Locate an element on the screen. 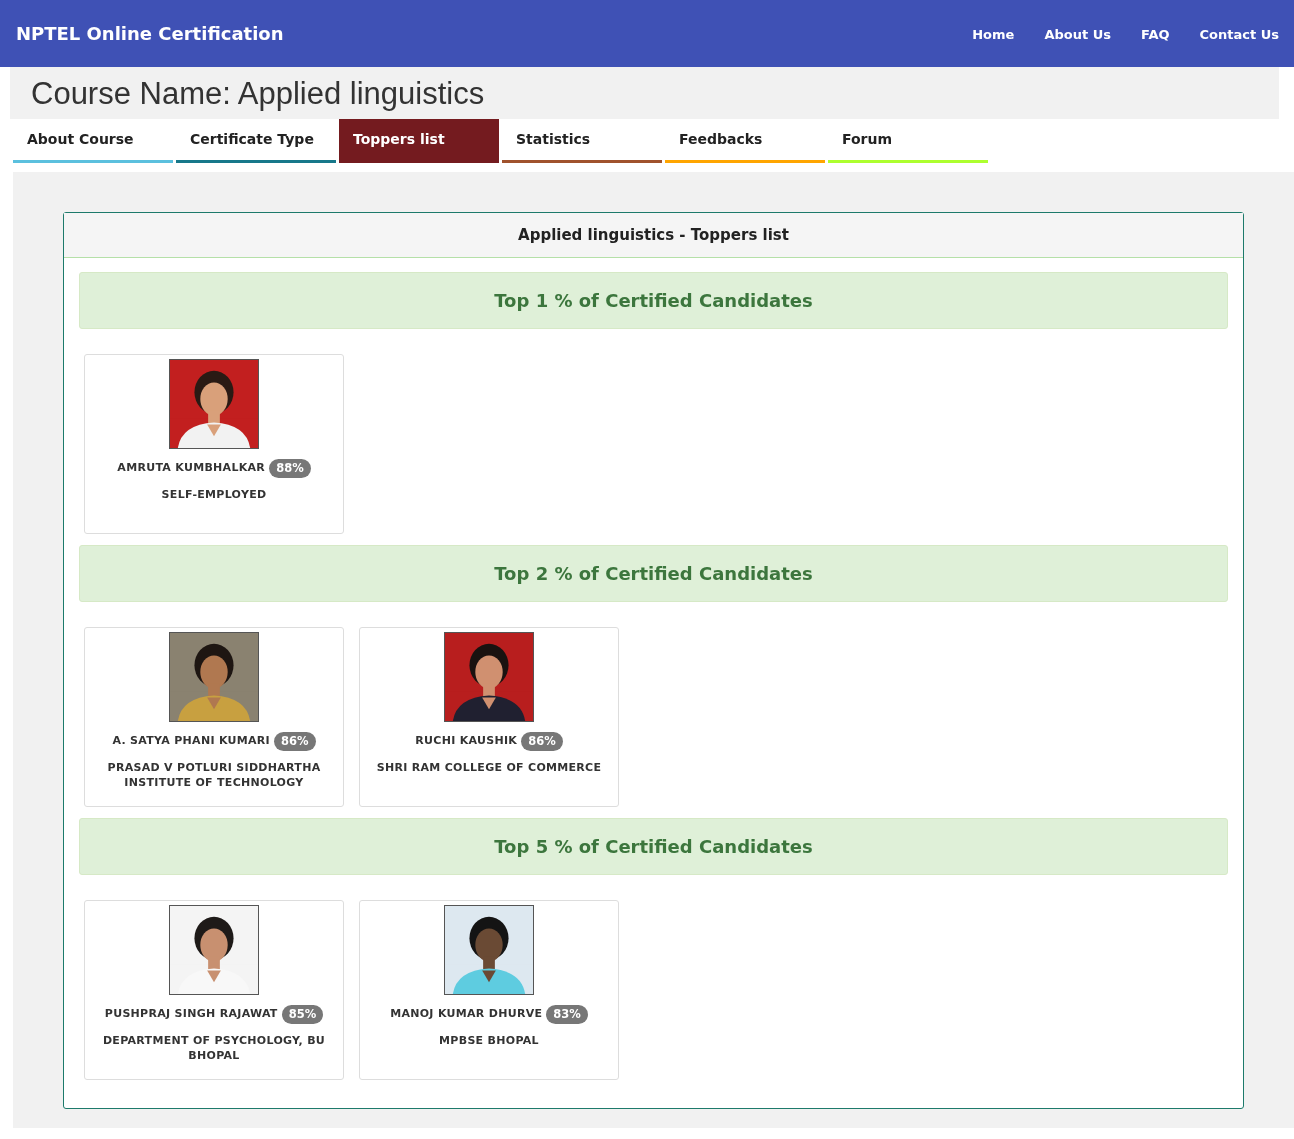 The image size is (1294, 1139). section-heading: Top 2 % of Certified Candidates is located at coordinates (653, 573).